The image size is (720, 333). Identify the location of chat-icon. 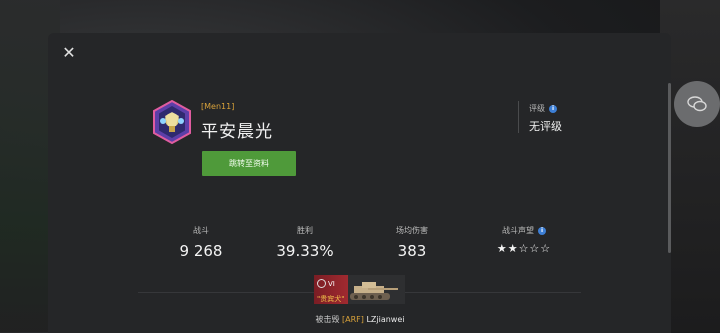
(697, 104).